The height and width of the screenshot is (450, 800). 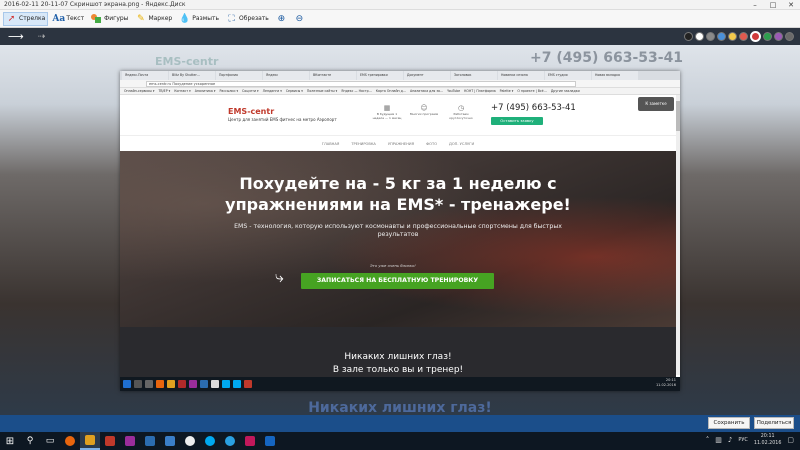 I want to click on network-icon: ▥, so click(x=718, y=440).